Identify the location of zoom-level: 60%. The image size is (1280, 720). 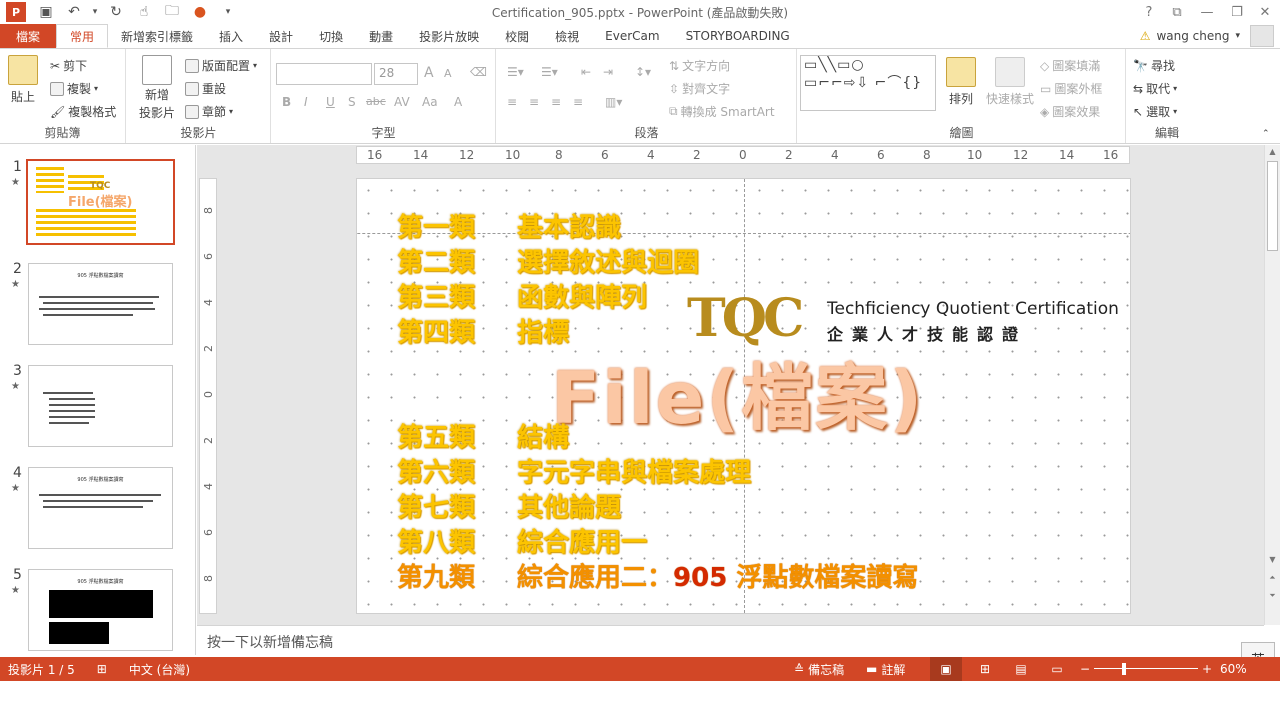
(1233, 669).